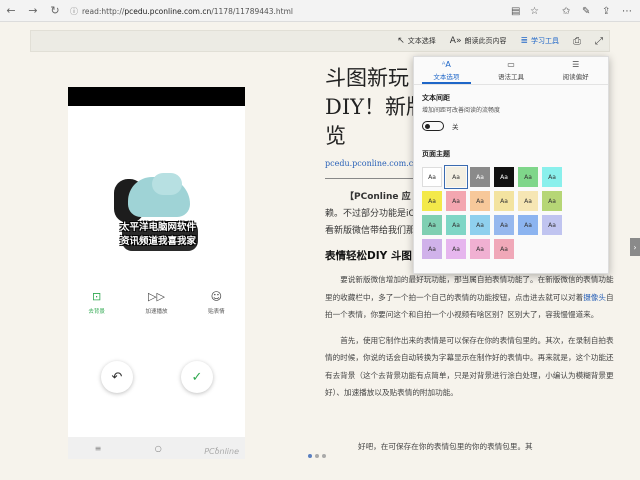 This screenshot has height=480, width=640. I want to click on remove-background-icon: ⊡, so click(96, 296).